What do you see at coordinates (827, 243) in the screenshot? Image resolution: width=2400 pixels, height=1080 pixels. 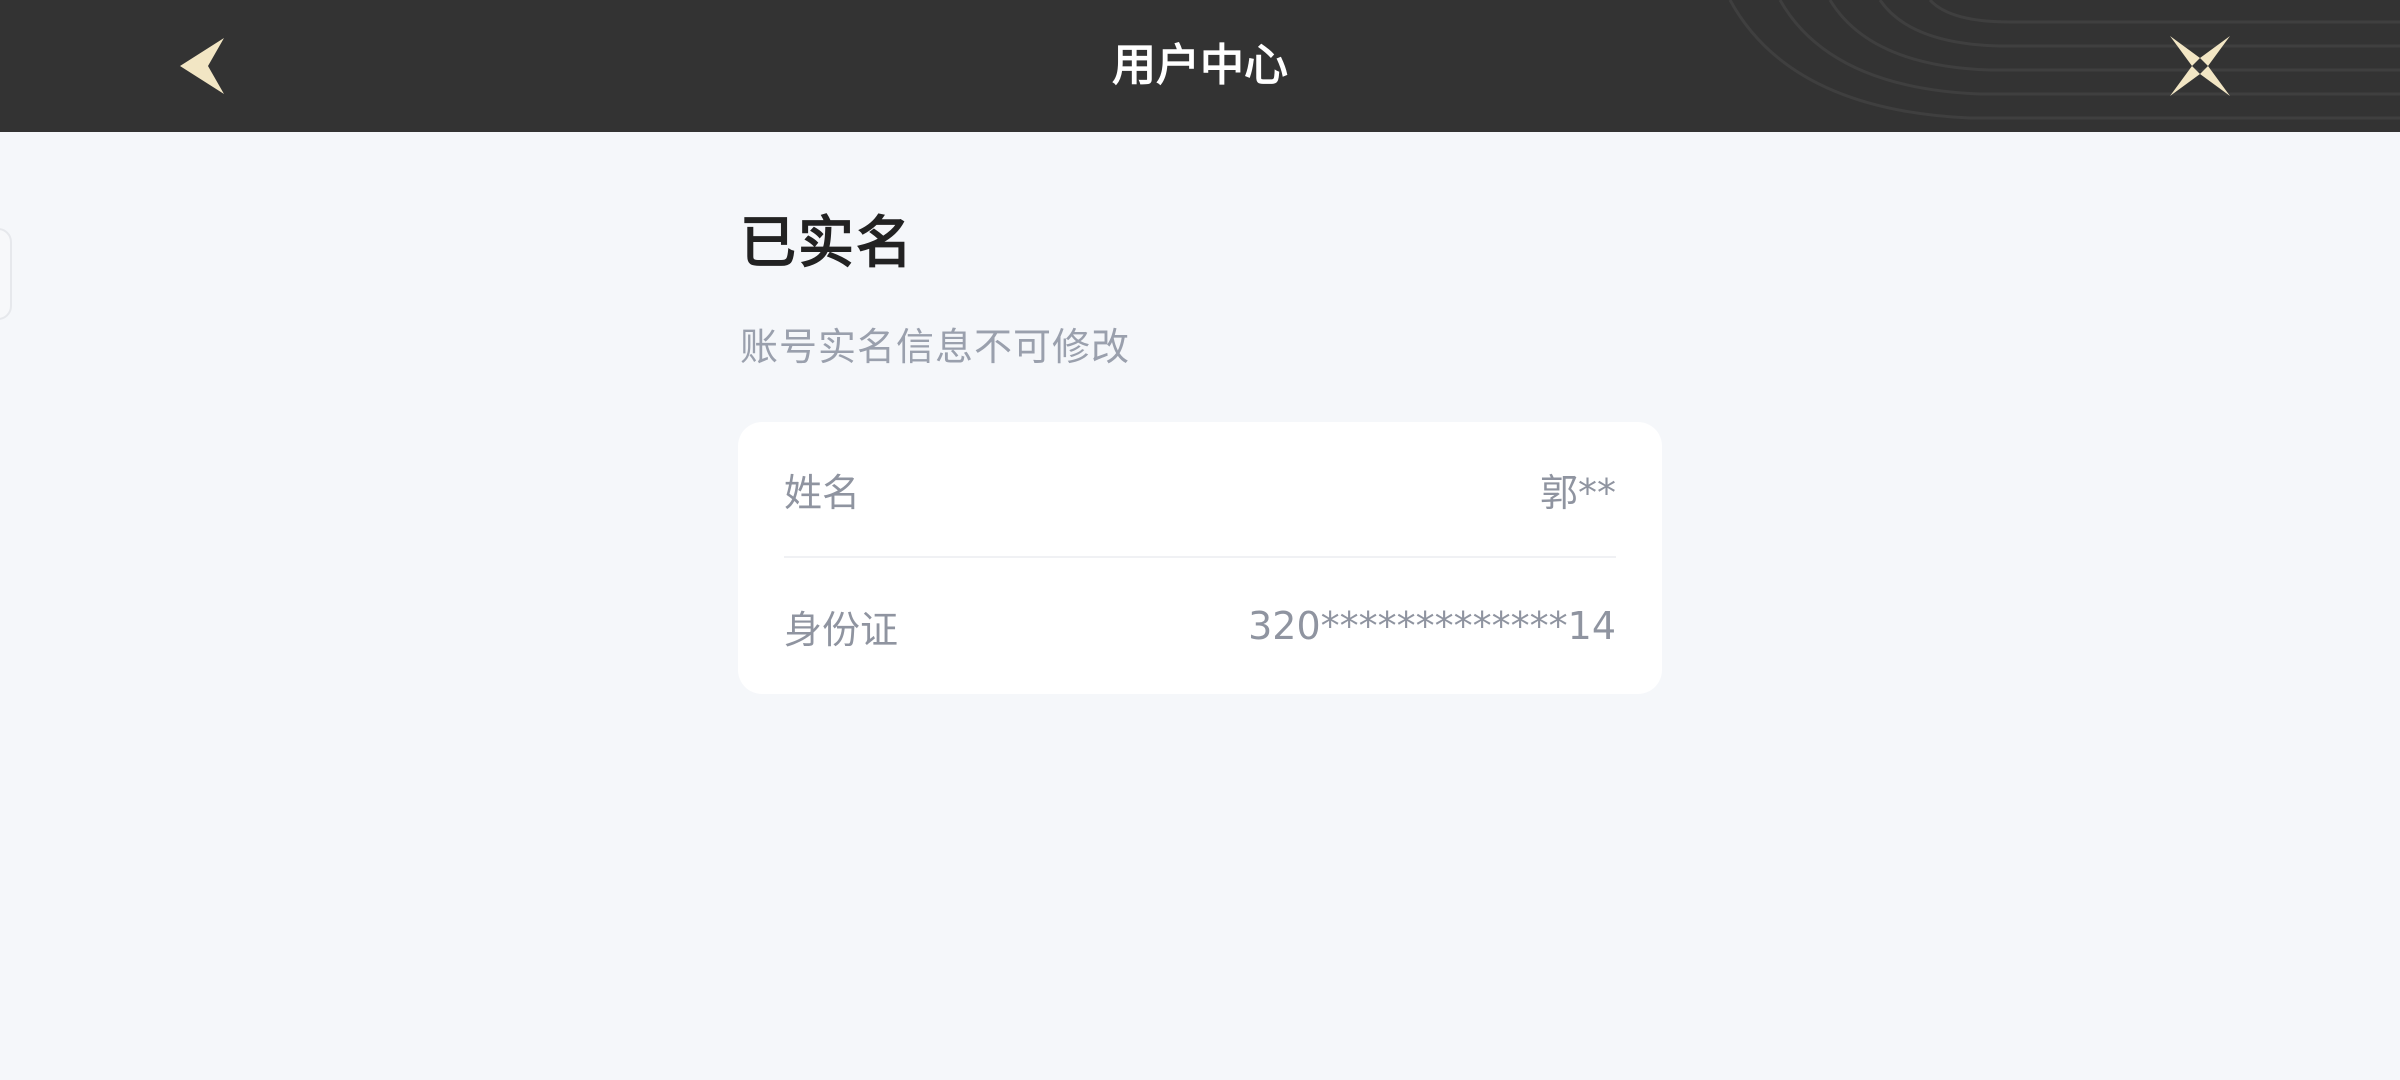 I see `verification-status-title: 已实名` at bounding box center [827, 243].